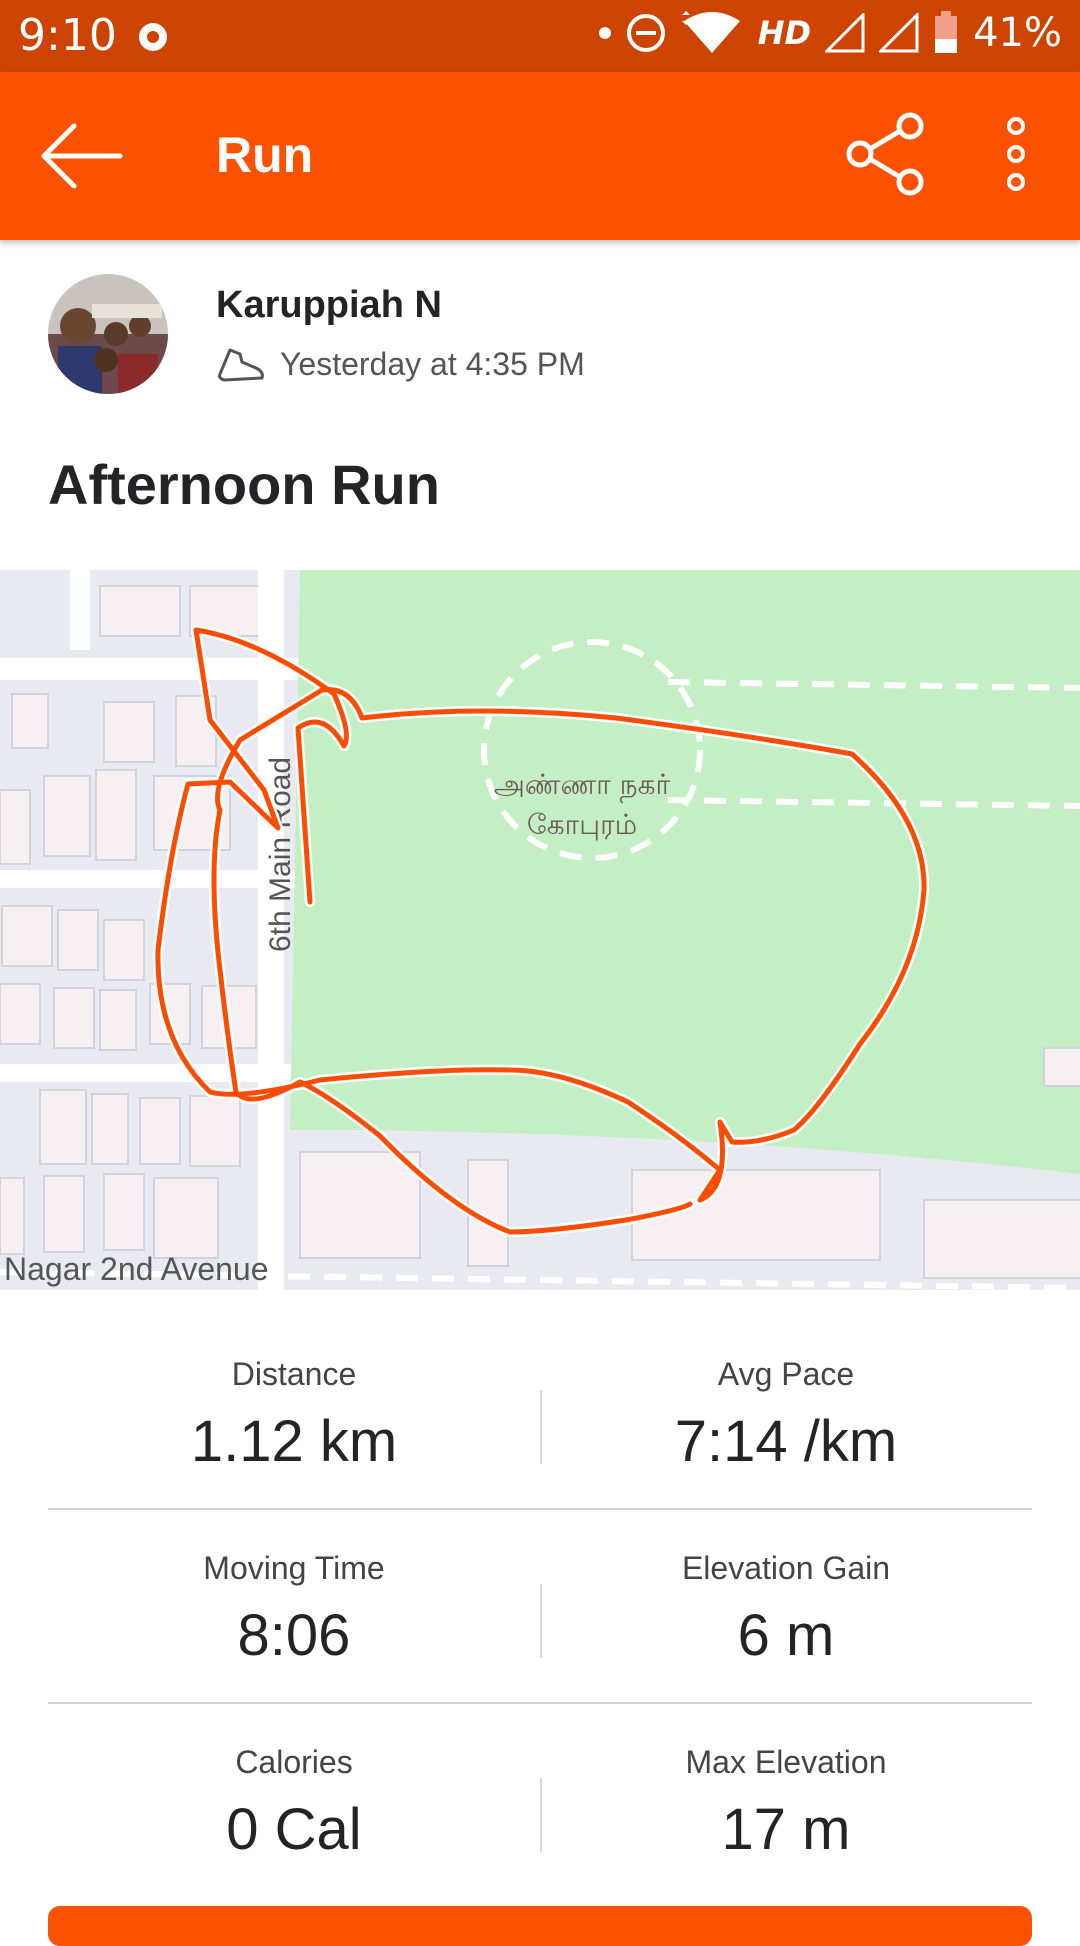 This screenshot has height=1946, width=1080. I want to click on activity-meta: Yesterday at 4:35 PM, so click(400, 364).